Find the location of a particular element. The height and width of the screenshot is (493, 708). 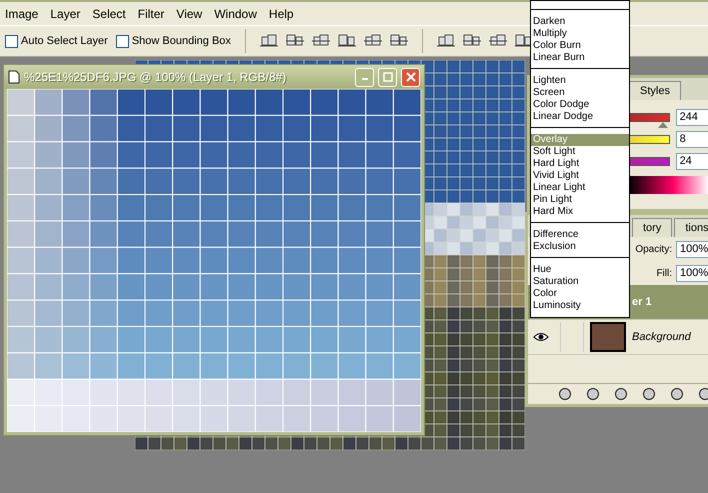

fill-label: Fill: is located at coordinates (664, 273).